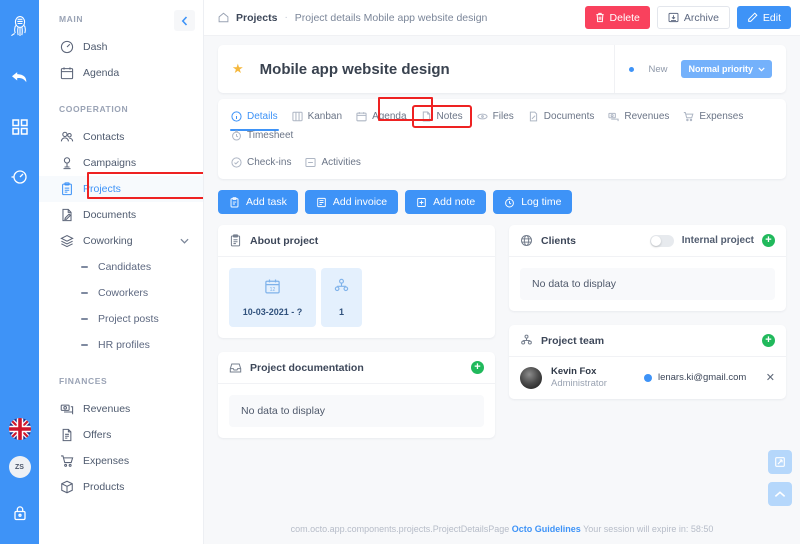  I want to click on status-badge: New, so click(658, 69).